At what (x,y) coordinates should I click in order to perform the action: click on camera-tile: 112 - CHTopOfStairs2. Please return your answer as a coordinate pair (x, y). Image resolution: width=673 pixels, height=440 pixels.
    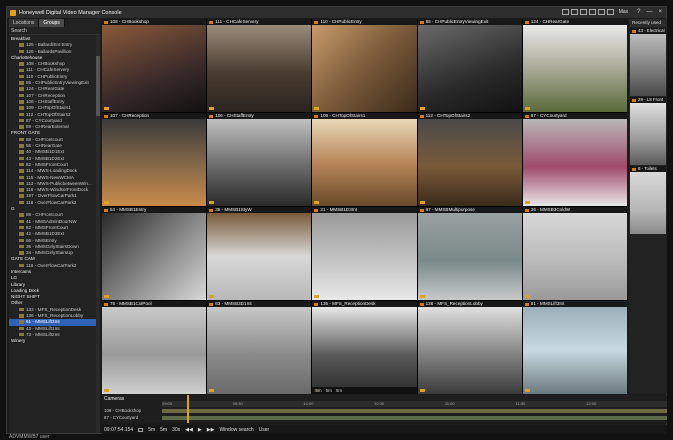
    Looking at the image, I should click on (469, 159).